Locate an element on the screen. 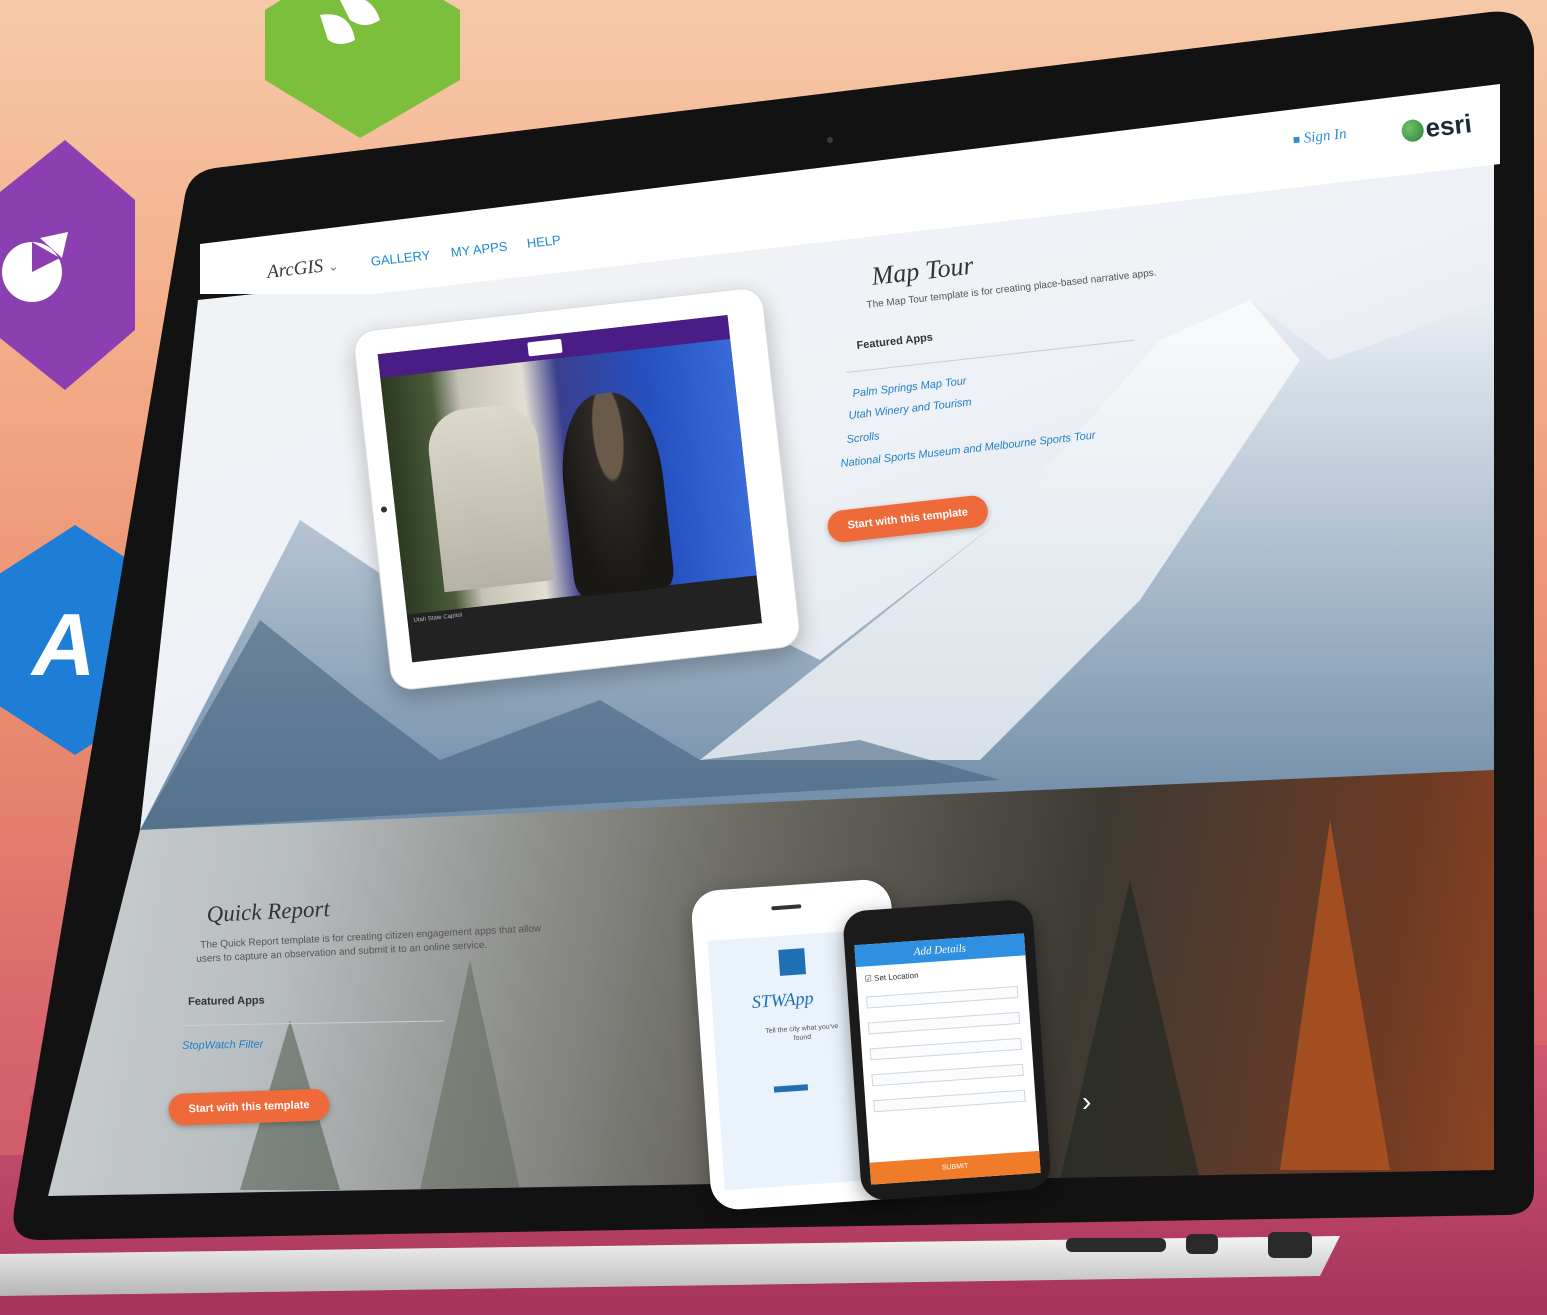 Image resolution: width=1547 pixels, height=1315 pixels. home-button is located at coordinates (384, 509).